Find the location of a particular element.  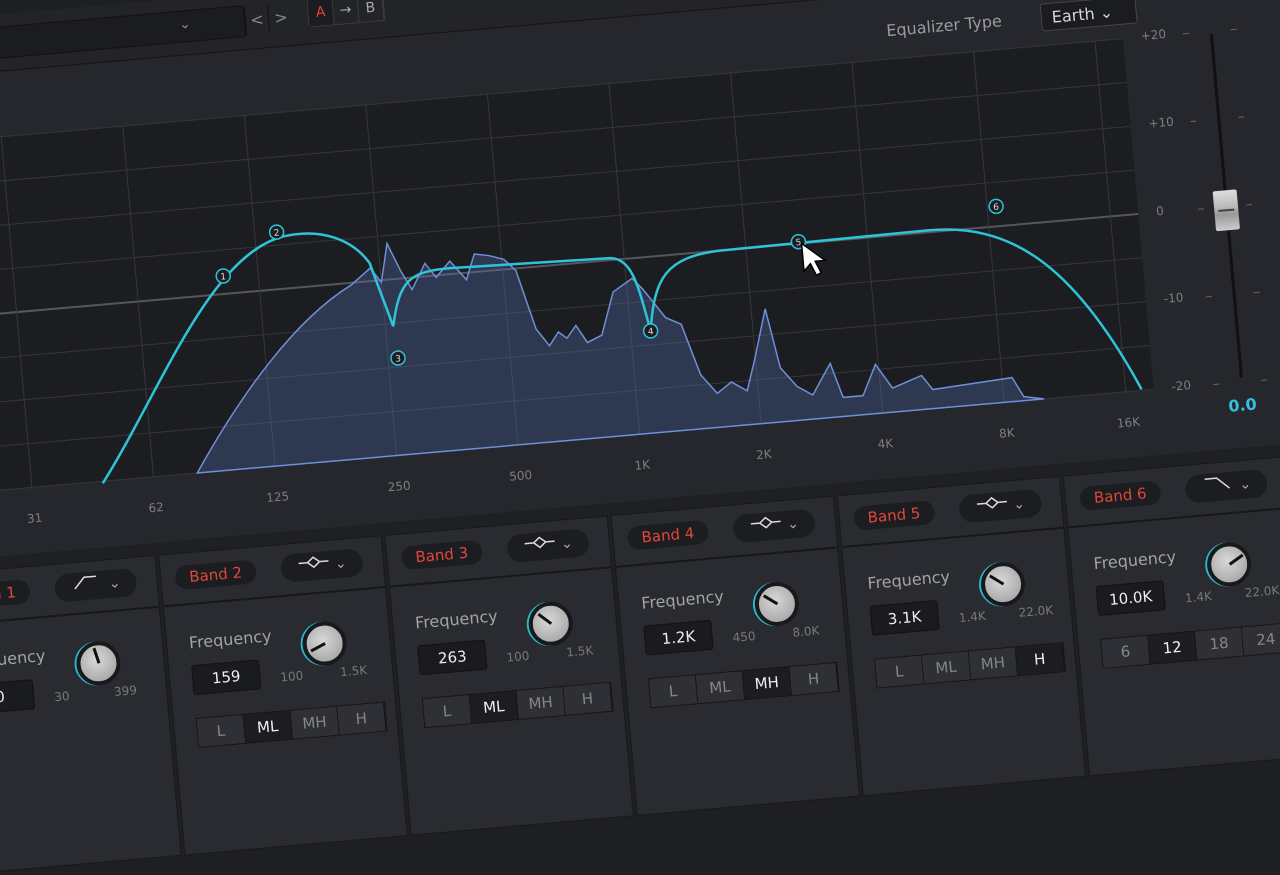

band-5-option-MH: MH is located at coordinates (993, 663).